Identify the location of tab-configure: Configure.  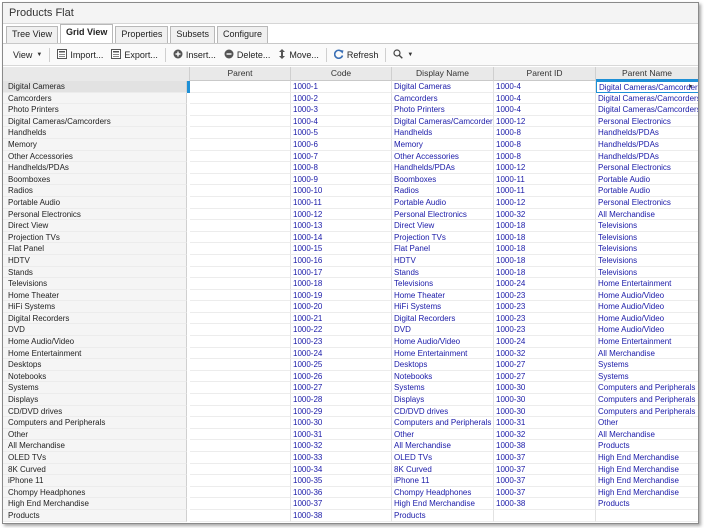
(242, 34).